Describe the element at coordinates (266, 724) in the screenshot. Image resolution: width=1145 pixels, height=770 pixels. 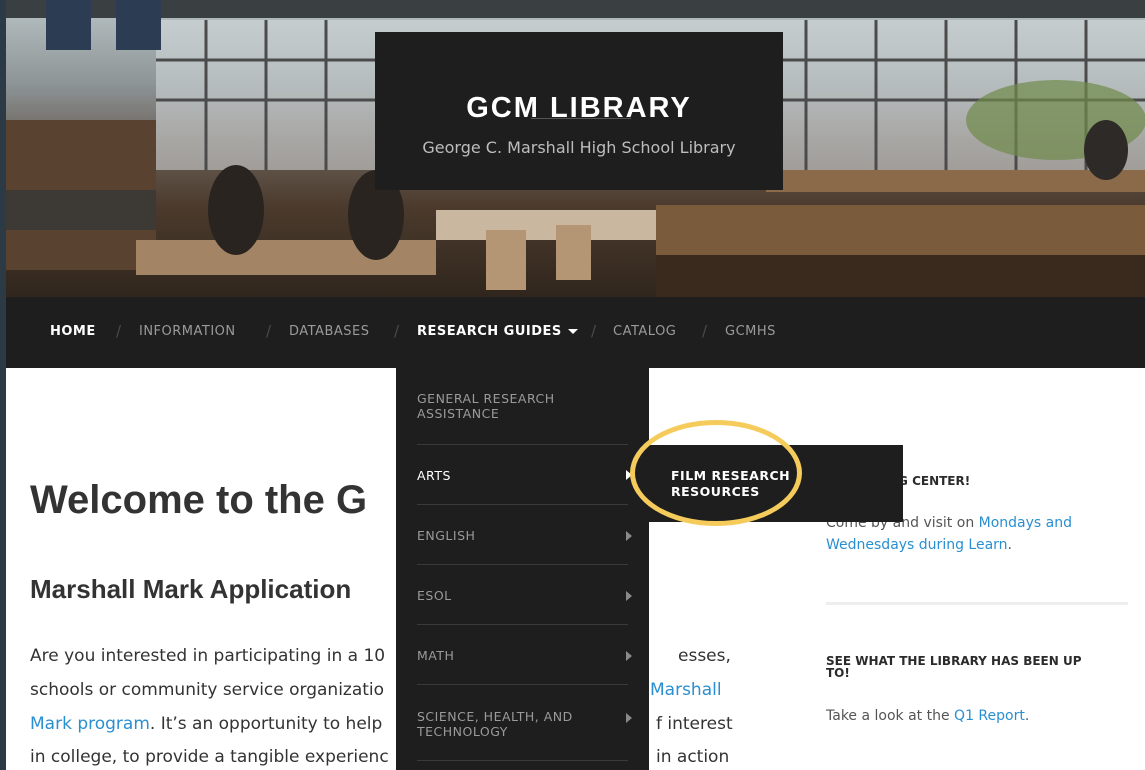
I see `paragraph-text: . It’s an opportunity to help` at that location.